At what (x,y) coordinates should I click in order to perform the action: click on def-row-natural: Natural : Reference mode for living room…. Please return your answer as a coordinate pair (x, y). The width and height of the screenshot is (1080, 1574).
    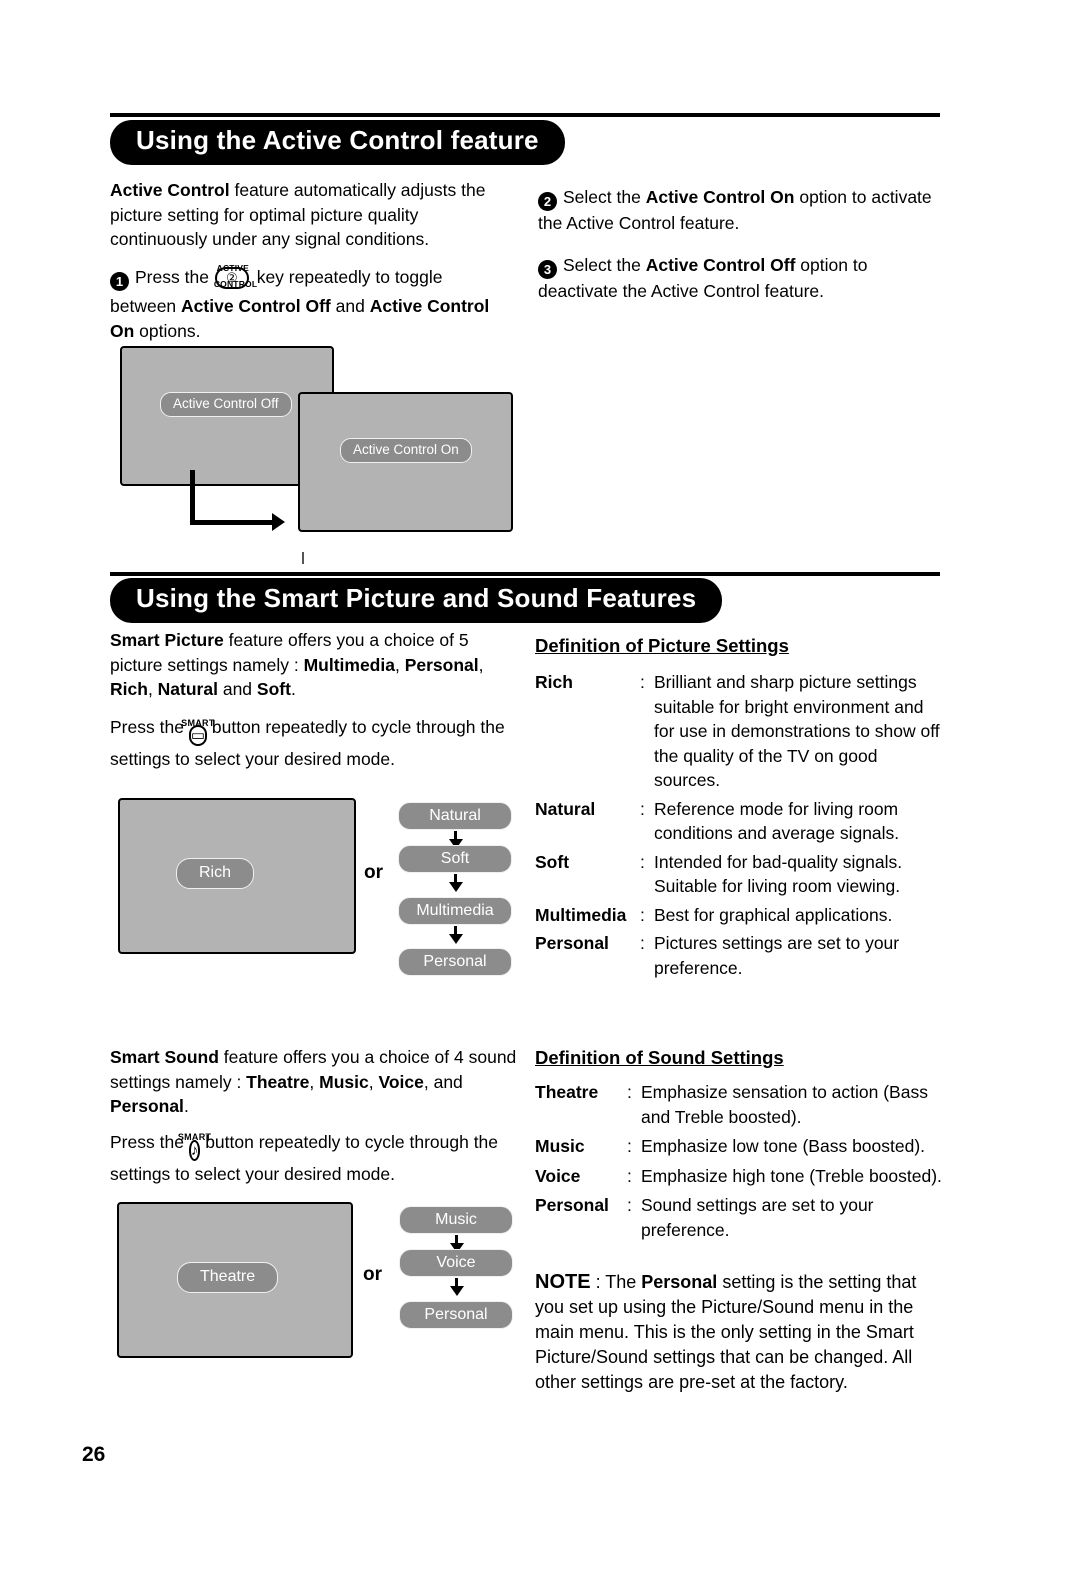
    Looking at the image, I should click on (740, 821).